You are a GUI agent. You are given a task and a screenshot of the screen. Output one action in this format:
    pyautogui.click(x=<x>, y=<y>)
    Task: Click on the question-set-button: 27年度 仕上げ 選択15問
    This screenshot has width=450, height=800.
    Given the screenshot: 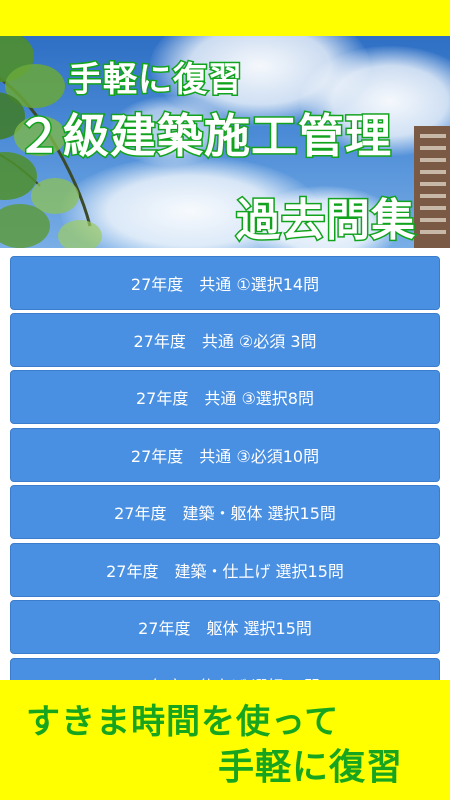 What is the action you would take?
    pyautogui.click(x=225, y=669)
    